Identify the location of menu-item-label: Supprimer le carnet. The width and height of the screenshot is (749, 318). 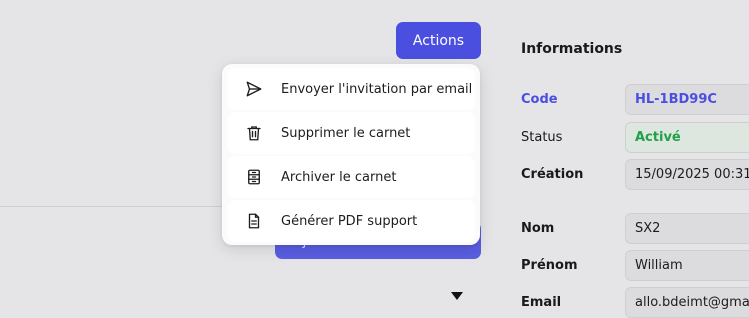
(346, 133).